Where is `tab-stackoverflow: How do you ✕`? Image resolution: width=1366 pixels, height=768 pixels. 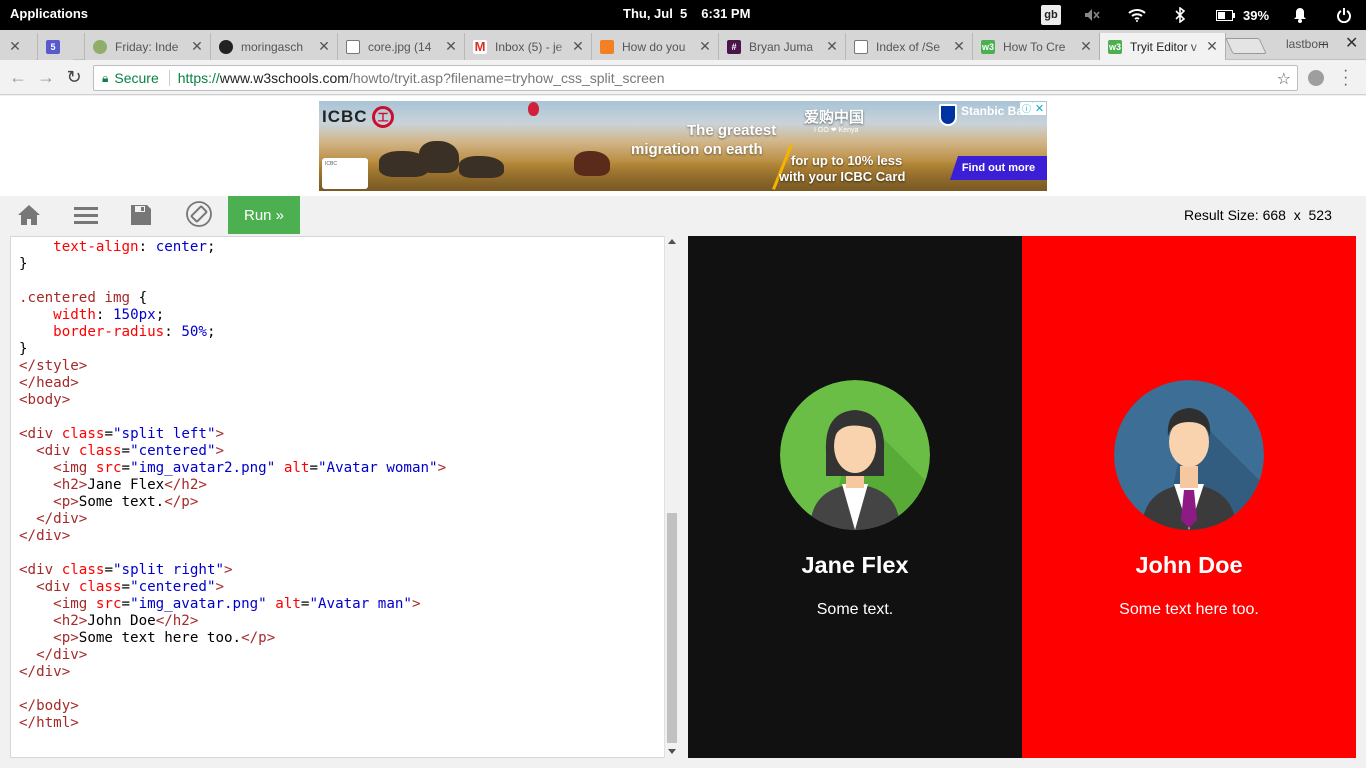 tab-stackoverflow: How do you ✕ is located at coordinates (654, 46).